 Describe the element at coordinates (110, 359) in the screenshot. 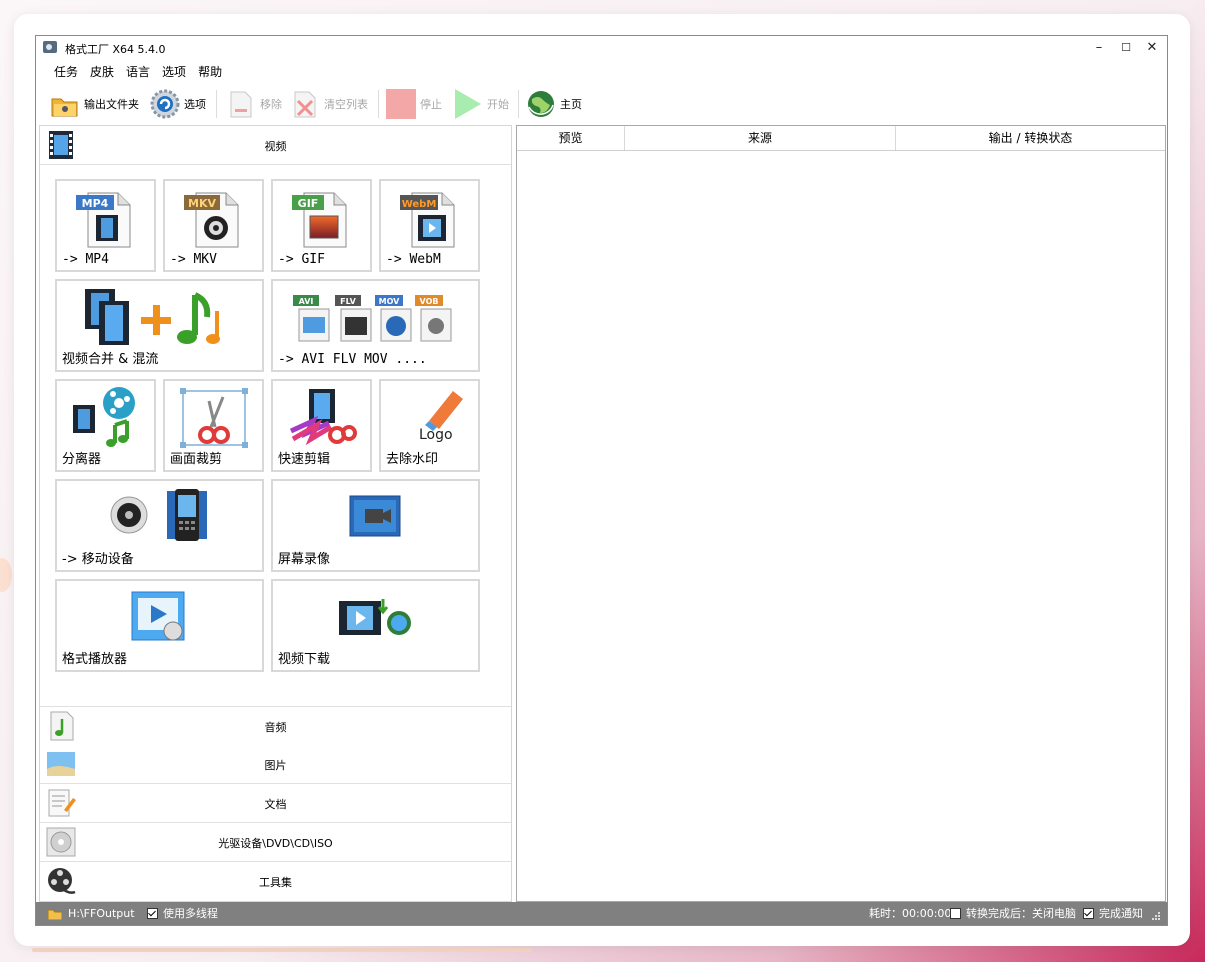

I see `tile-merge-label: 视频合并 & 混流` at that location.